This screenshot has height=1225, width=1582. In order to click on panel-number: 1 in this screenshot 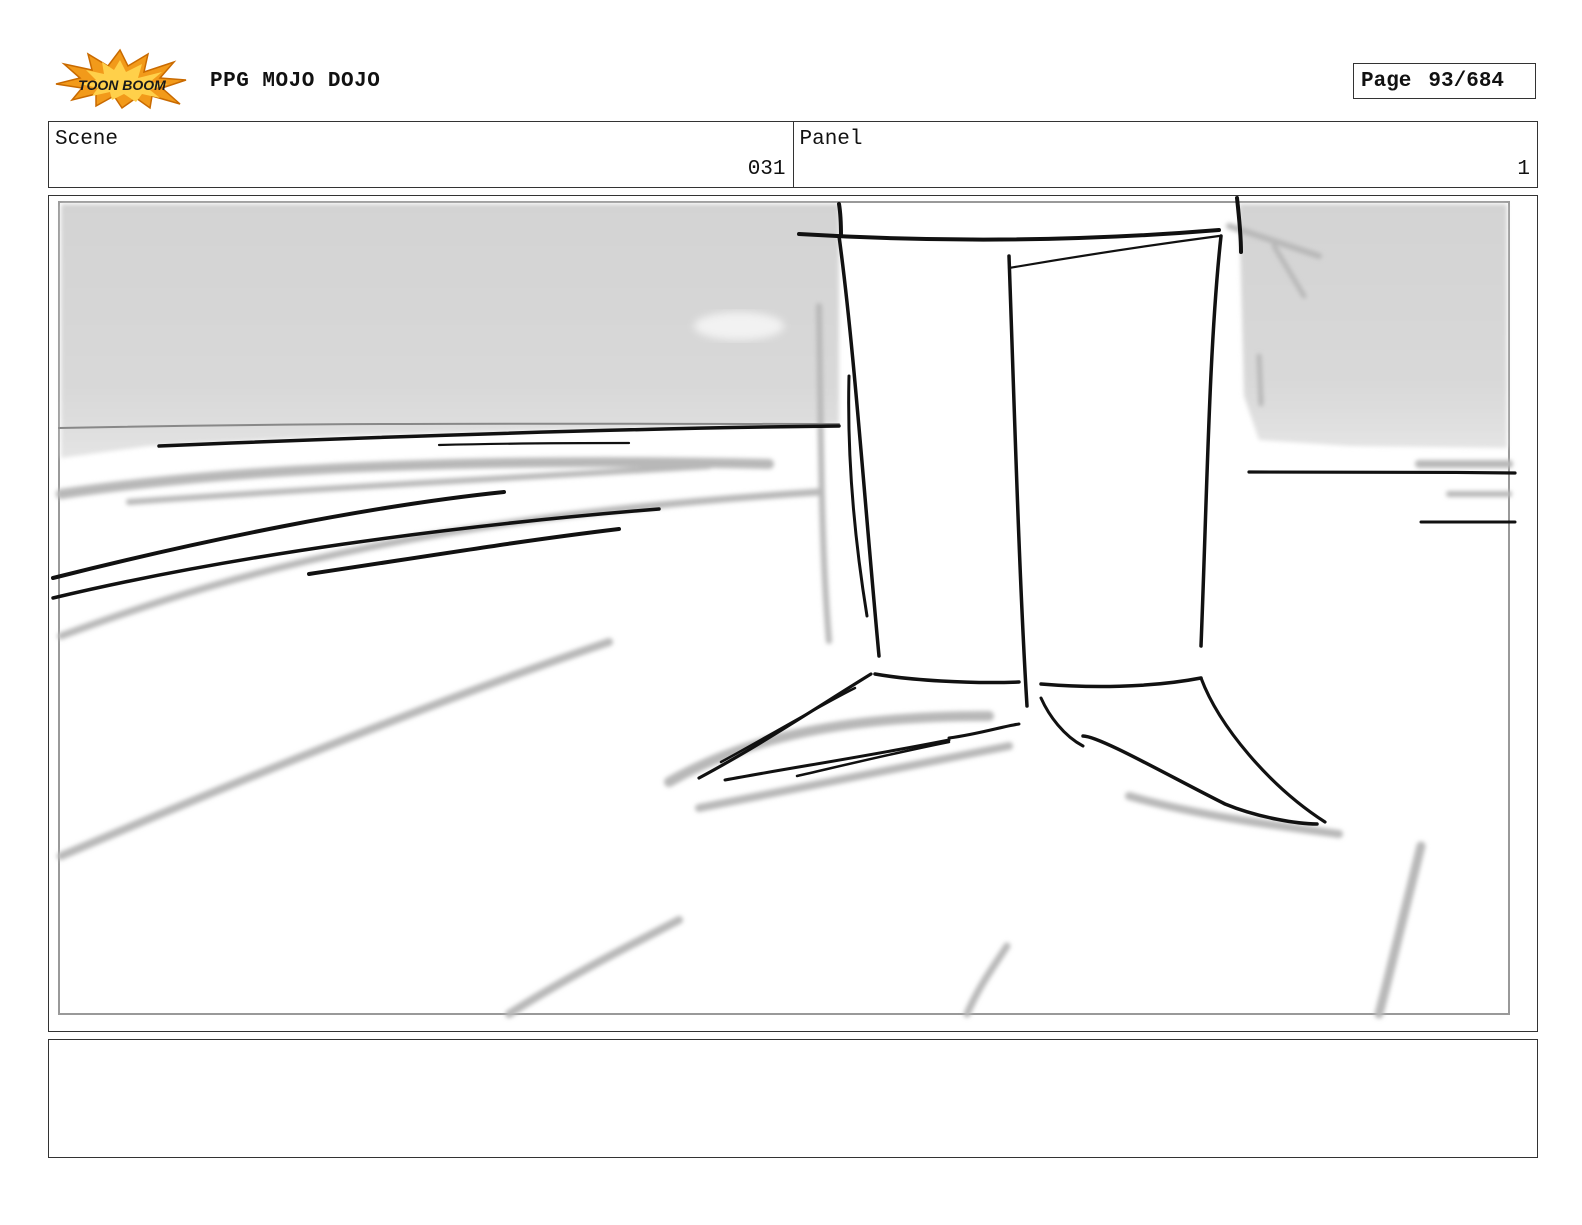, I will do `click(1523, 169)`.